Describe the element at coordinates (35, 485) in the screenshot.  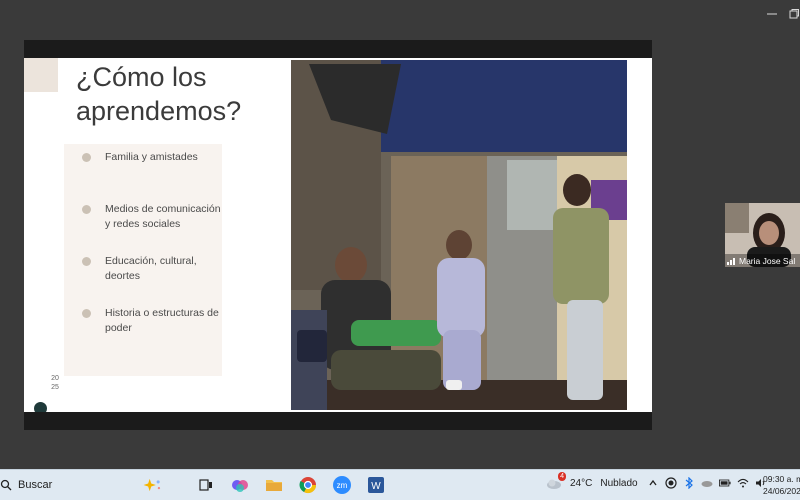
I see `search-label: Buscar` at that location.